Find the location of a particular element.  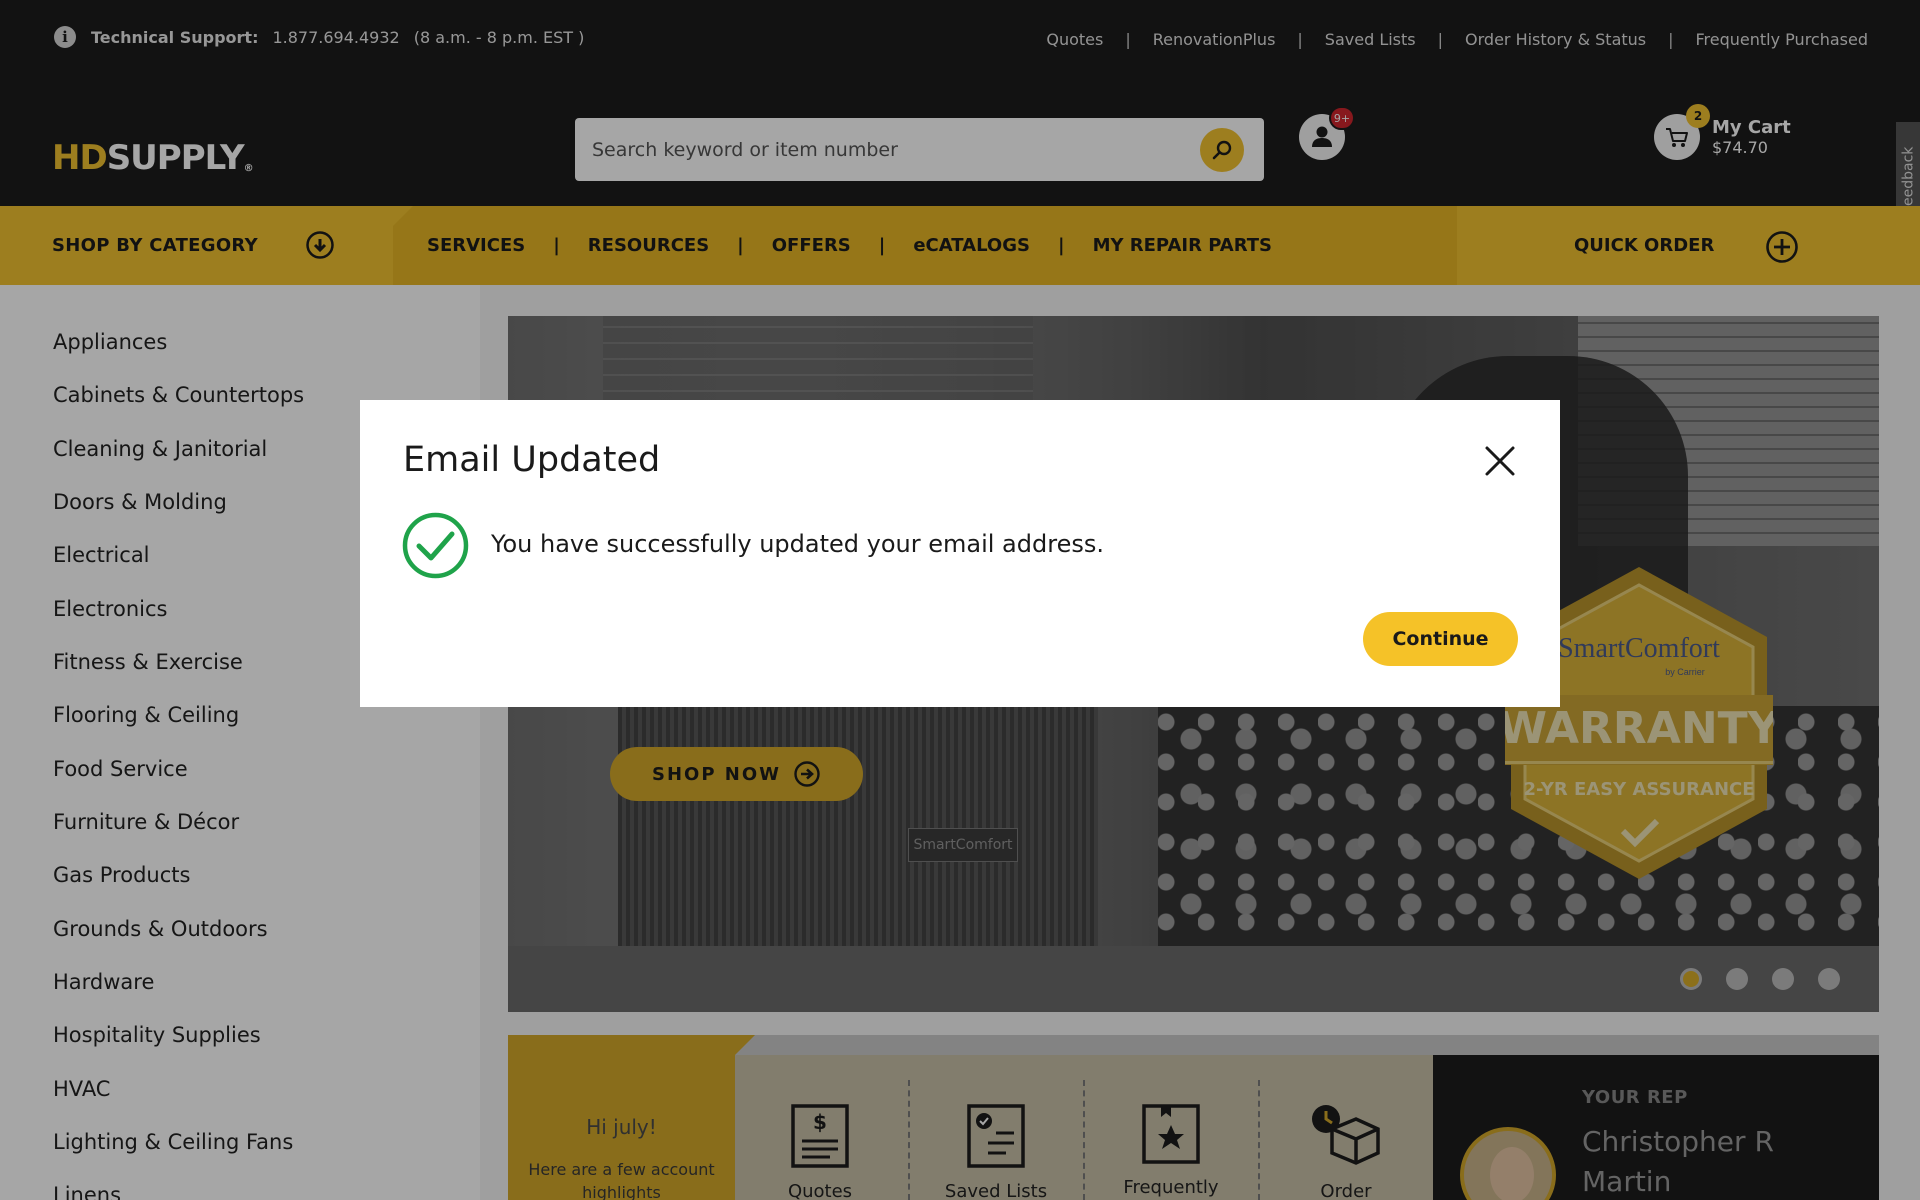

continue-button: Continue is located at coordinates (1440, 639).